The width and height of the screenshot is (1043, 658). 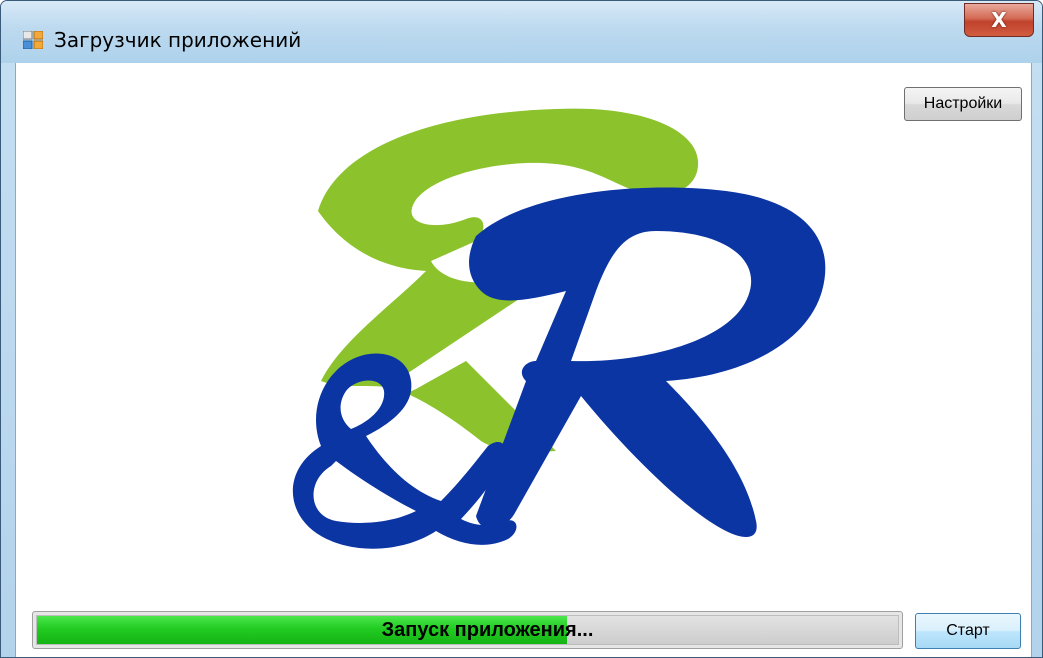 What do you see at coordinates (178, 40) in the screenshot?
I see `window-title: Загрузчик приложений` at bounding box center [178, 40].